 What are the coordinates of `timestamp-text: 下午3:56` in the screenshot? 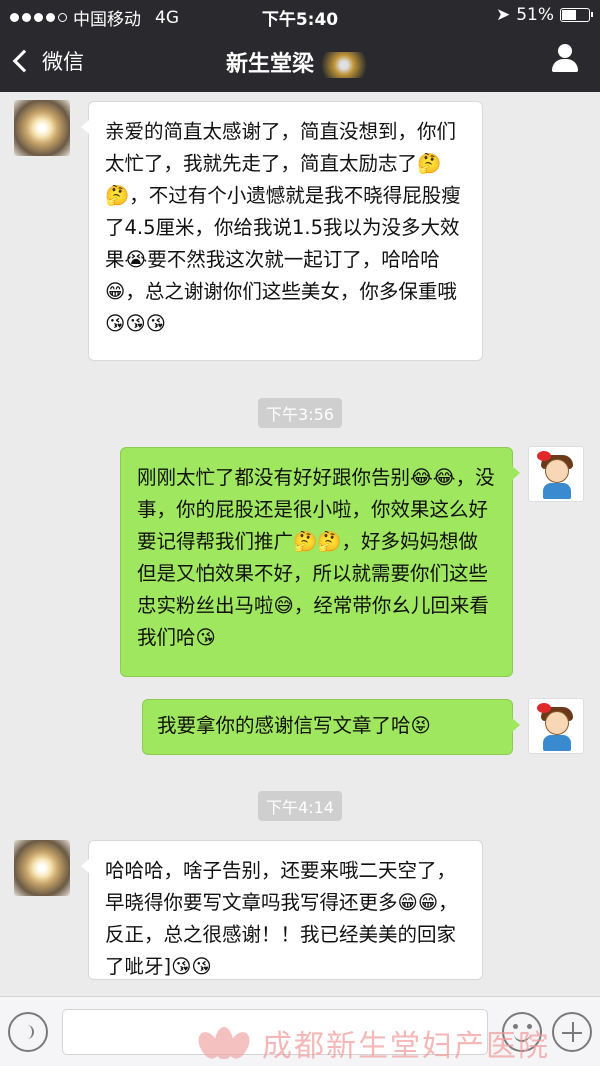 It's located at (300, 413).